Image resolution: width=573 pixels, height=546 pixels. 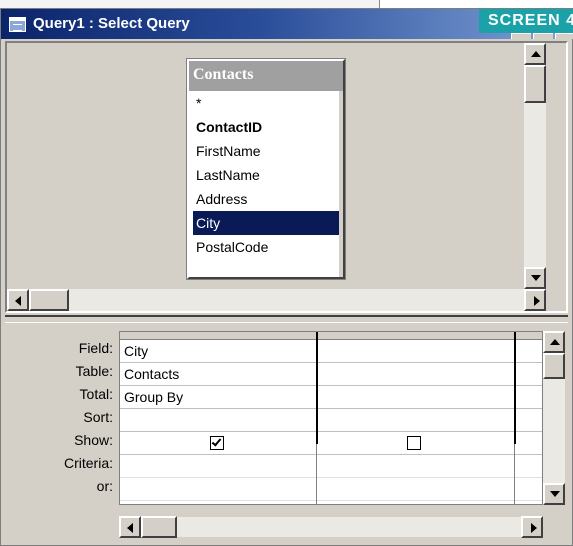 What do you see at coordinates (543, 36) in the screenshot?
I see `maximize-button` at bounding box center [543, 36].